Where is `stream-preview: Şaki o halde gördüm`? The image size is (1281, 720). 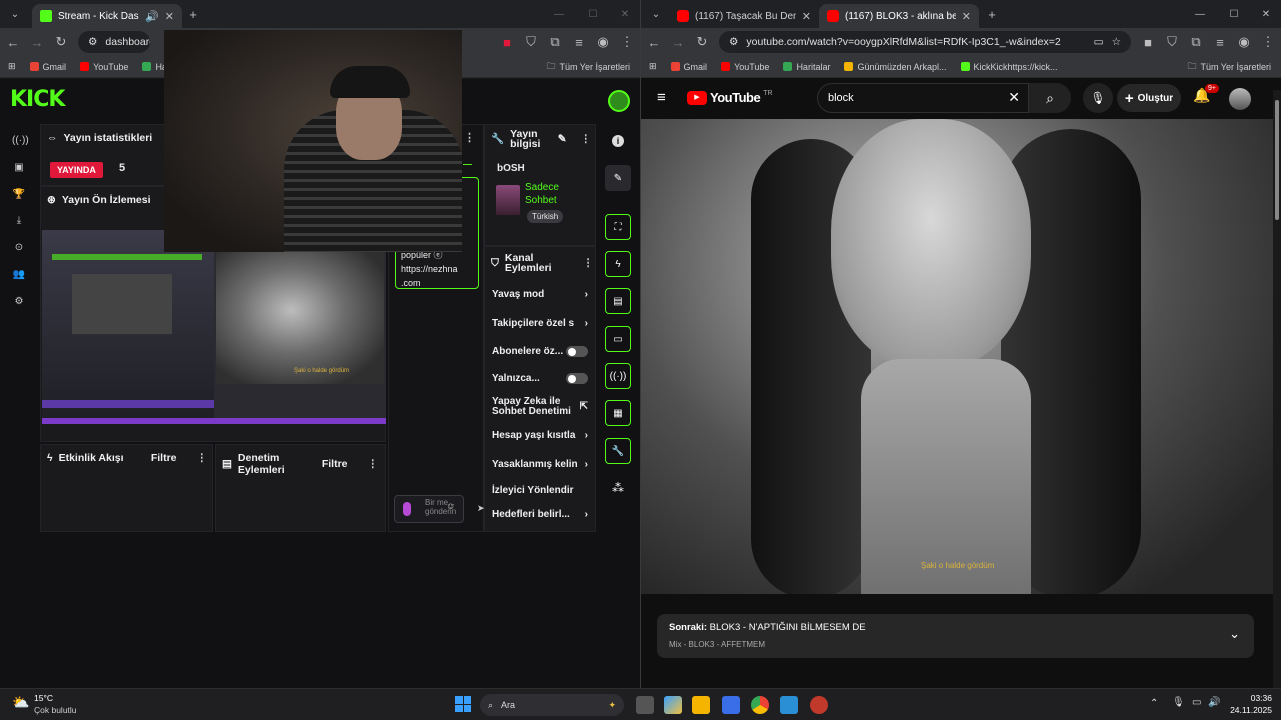
stream-preview: Şaki o halde gördüm is located at coordinates (214, 327).